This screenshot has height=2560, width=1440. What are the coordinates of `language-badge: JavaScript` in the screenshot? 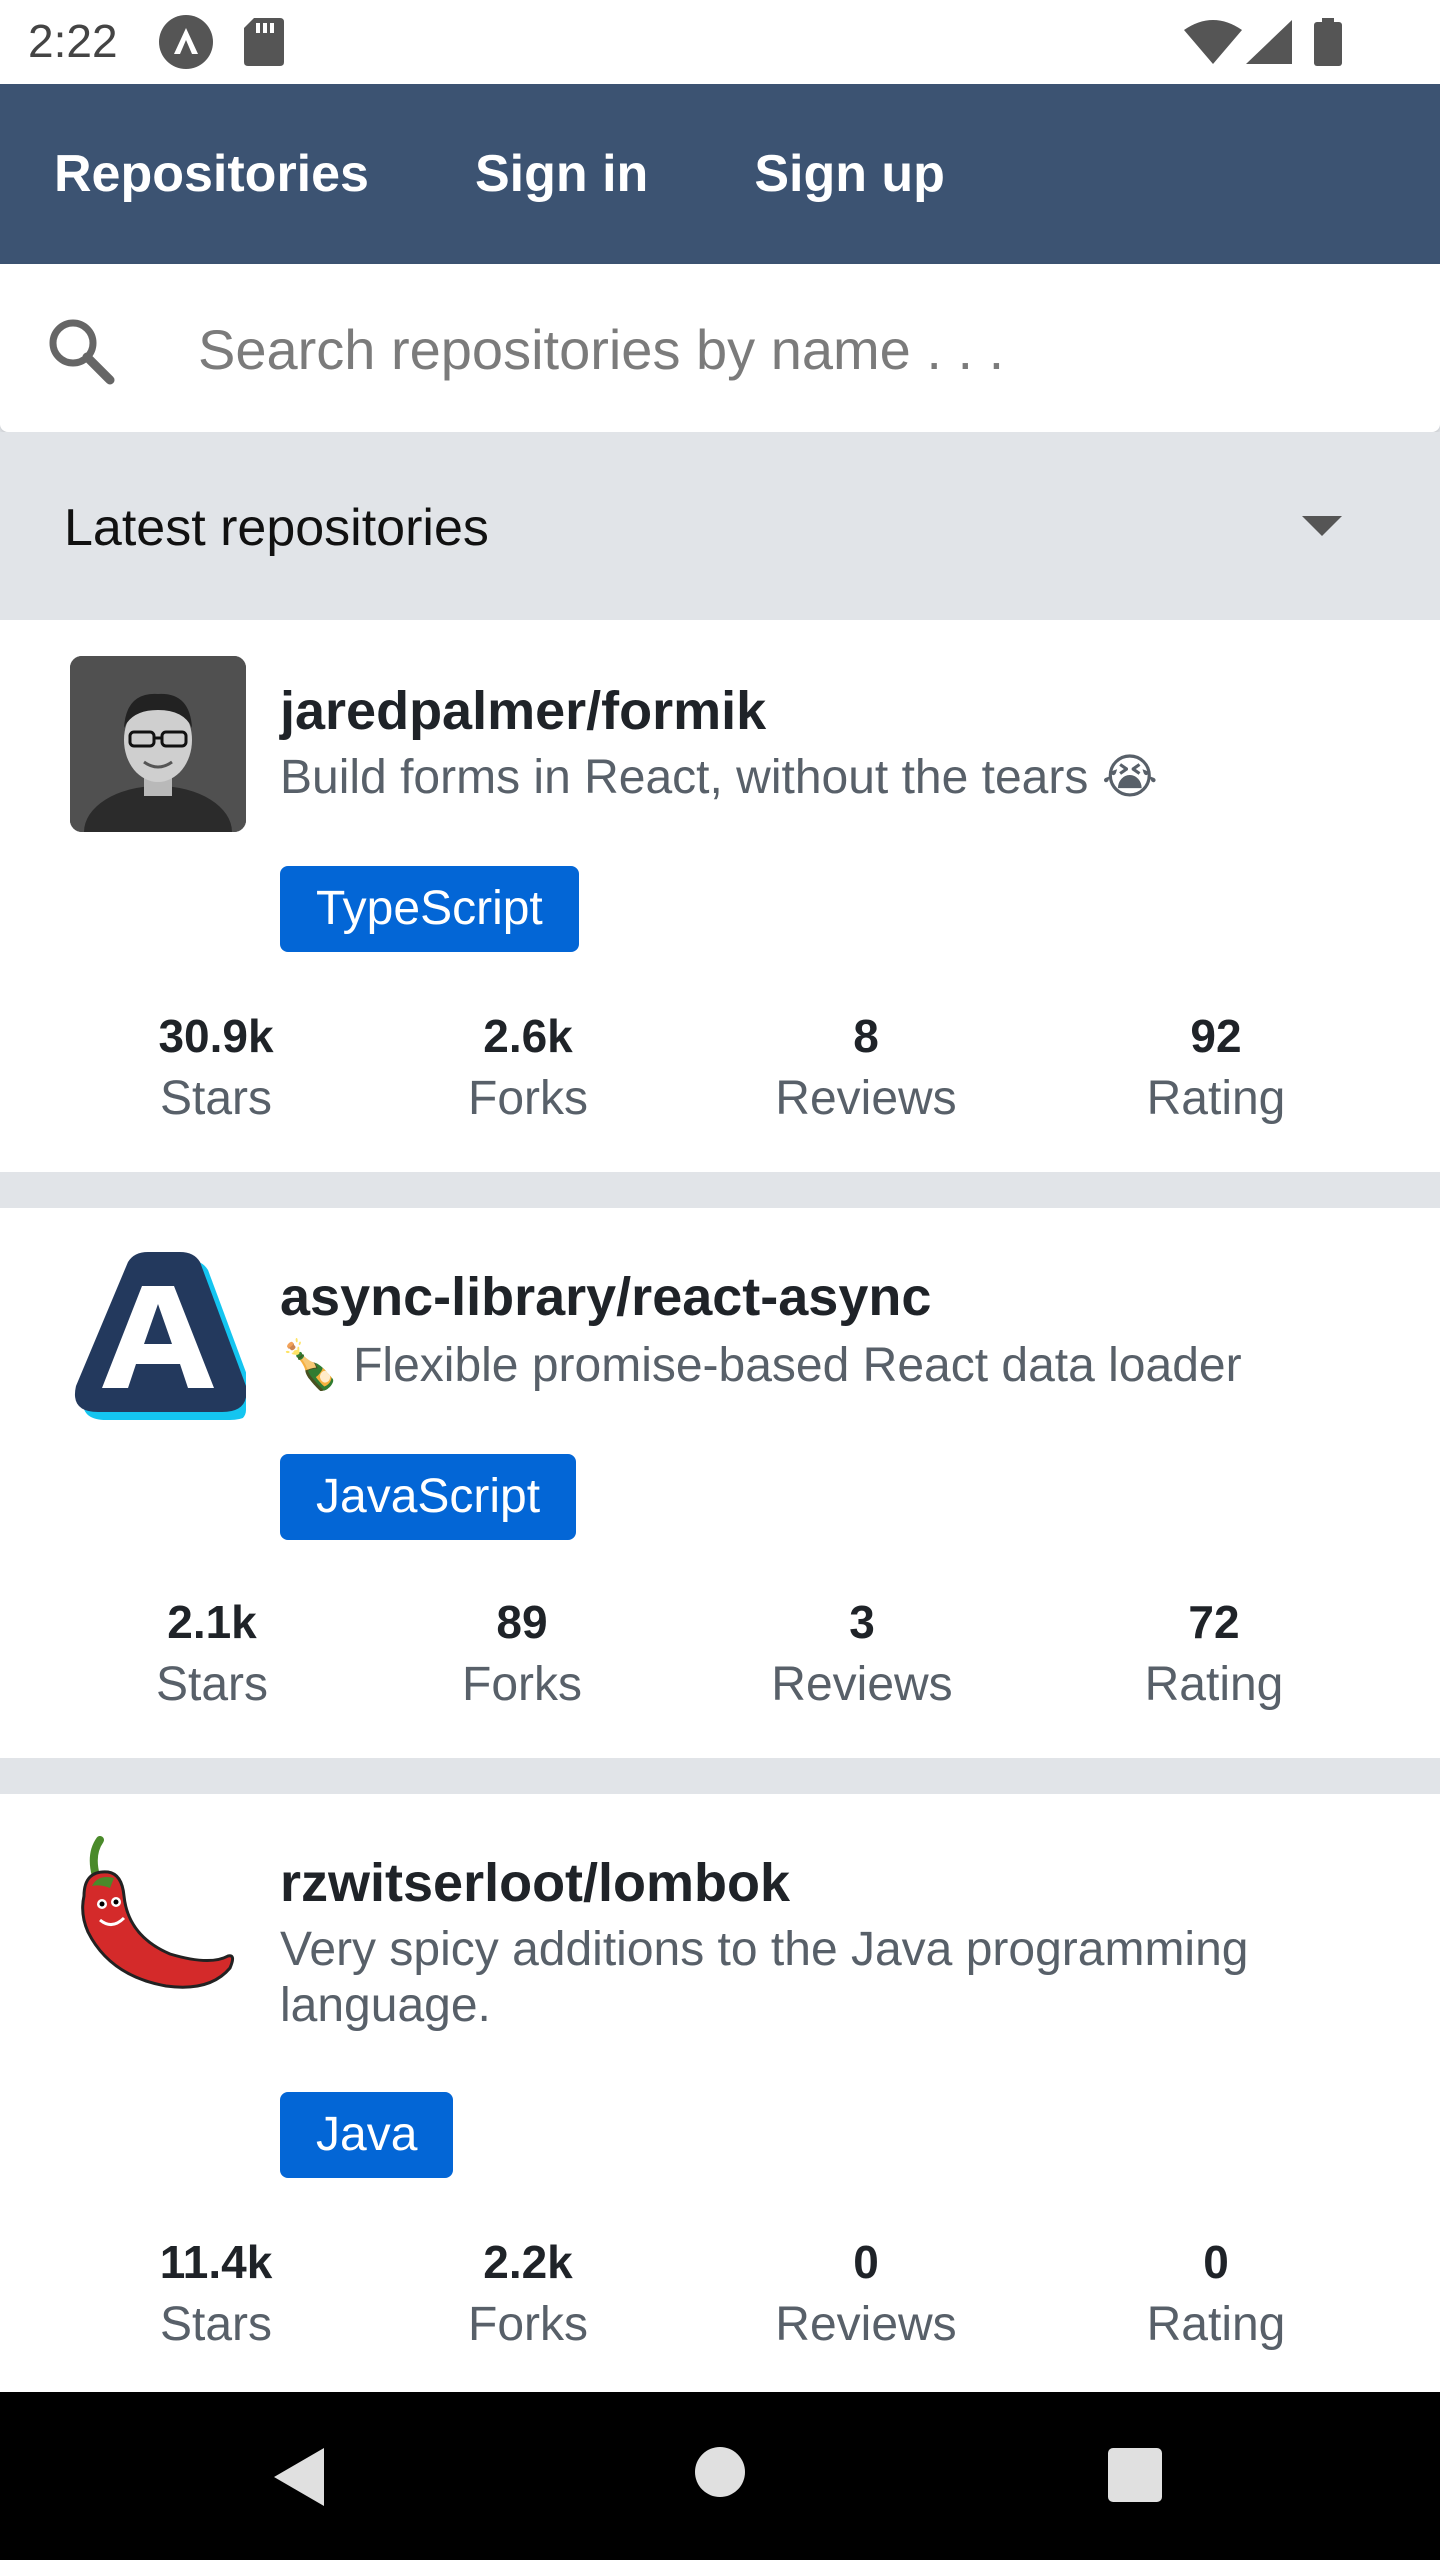 It's located at (428, 1497).